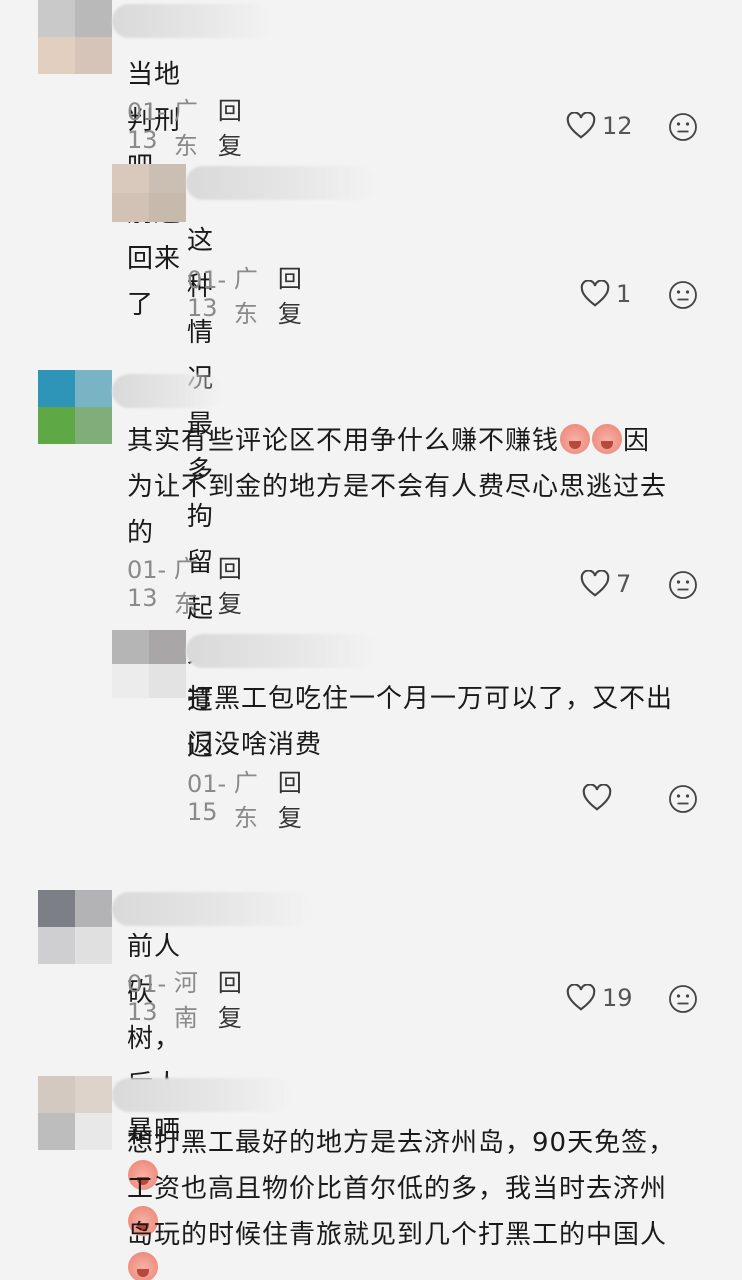  What do you see at coordinates (617, 998) in the screenshot?
I see `like-count: 19` at bounding box center [617, 998].